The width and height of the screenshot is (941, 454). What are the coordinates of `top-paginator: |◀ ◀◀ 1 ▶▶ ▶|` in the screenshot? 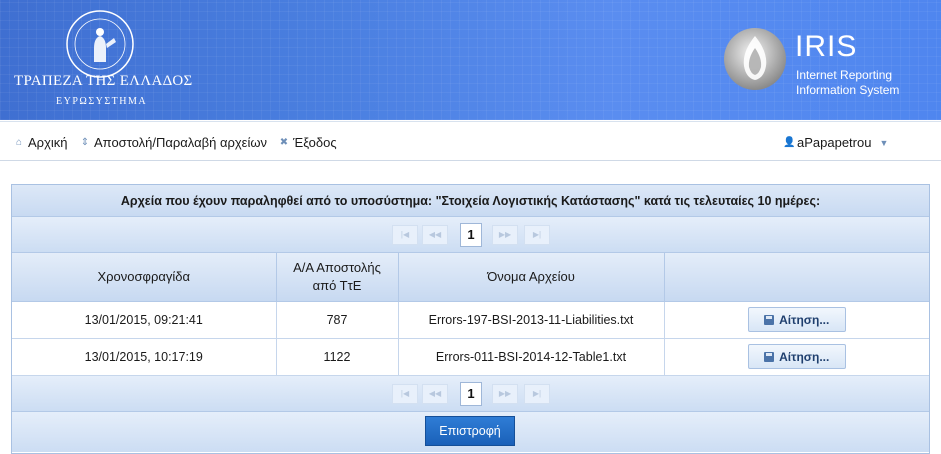 It's located at (470, 235).